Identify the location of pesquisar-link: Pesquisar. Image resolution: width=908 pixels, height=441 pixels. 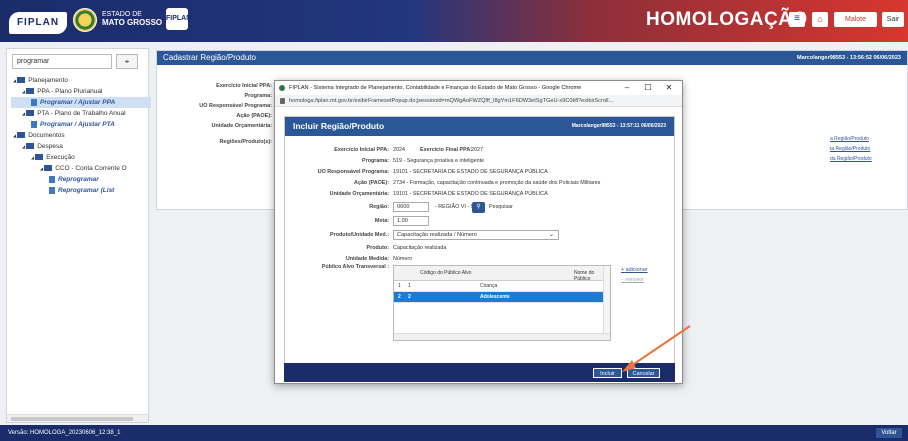
(501, 207).